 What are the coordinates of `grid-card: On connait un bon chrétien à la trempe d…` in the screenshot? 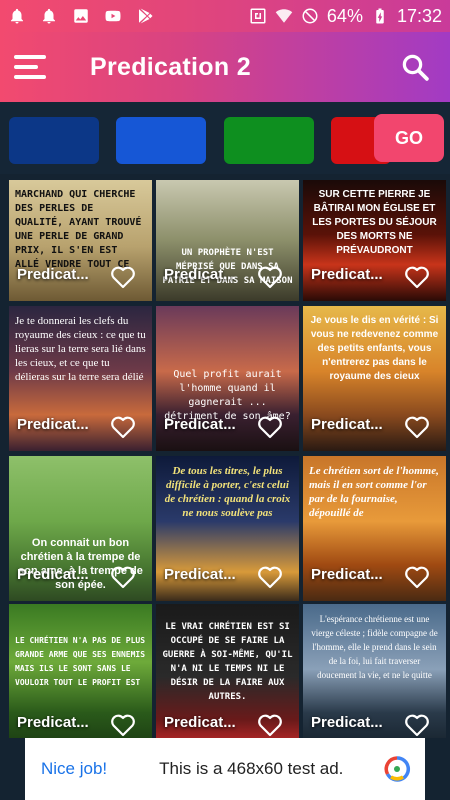 It's located at (80, 528).